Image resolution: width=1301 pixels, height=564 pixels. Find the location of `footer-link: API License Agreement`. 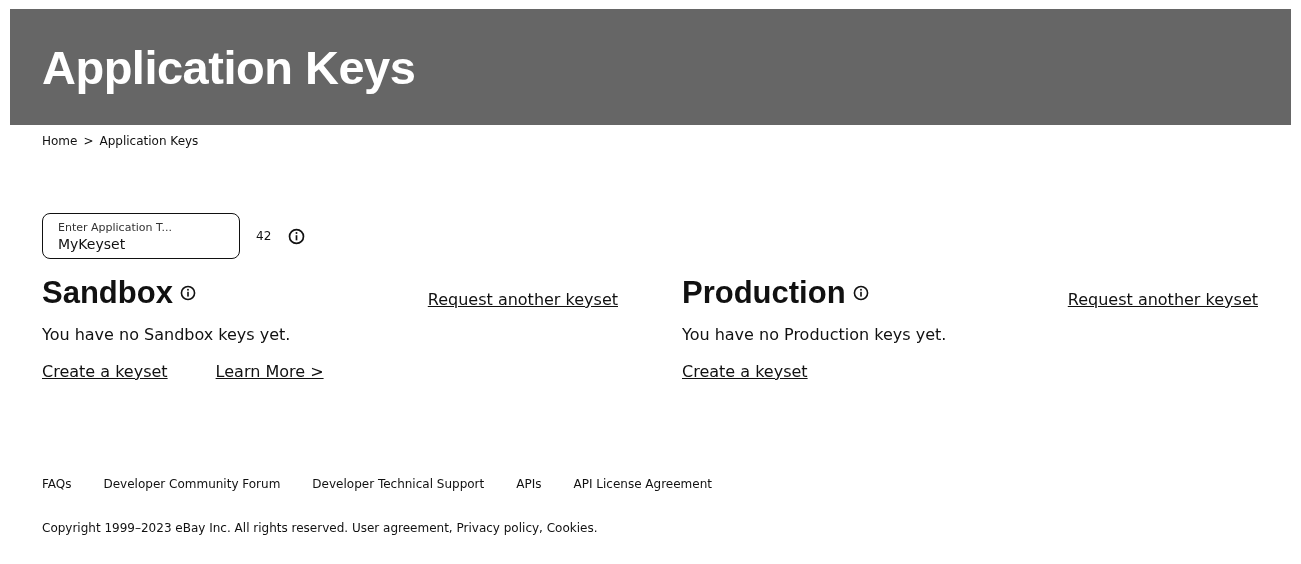

footer-link: API License Agreement is located at coordinates (642, 484).